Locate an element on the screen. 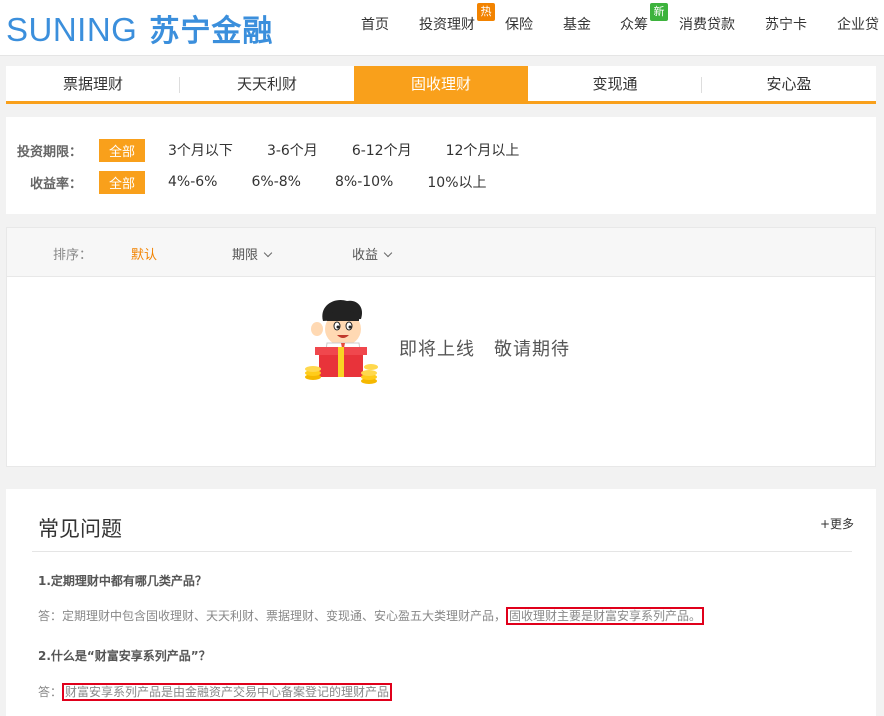 This screenshot has width=884, height=716. faq-answer-2-text: 答： is located at coordinates (50, 692).